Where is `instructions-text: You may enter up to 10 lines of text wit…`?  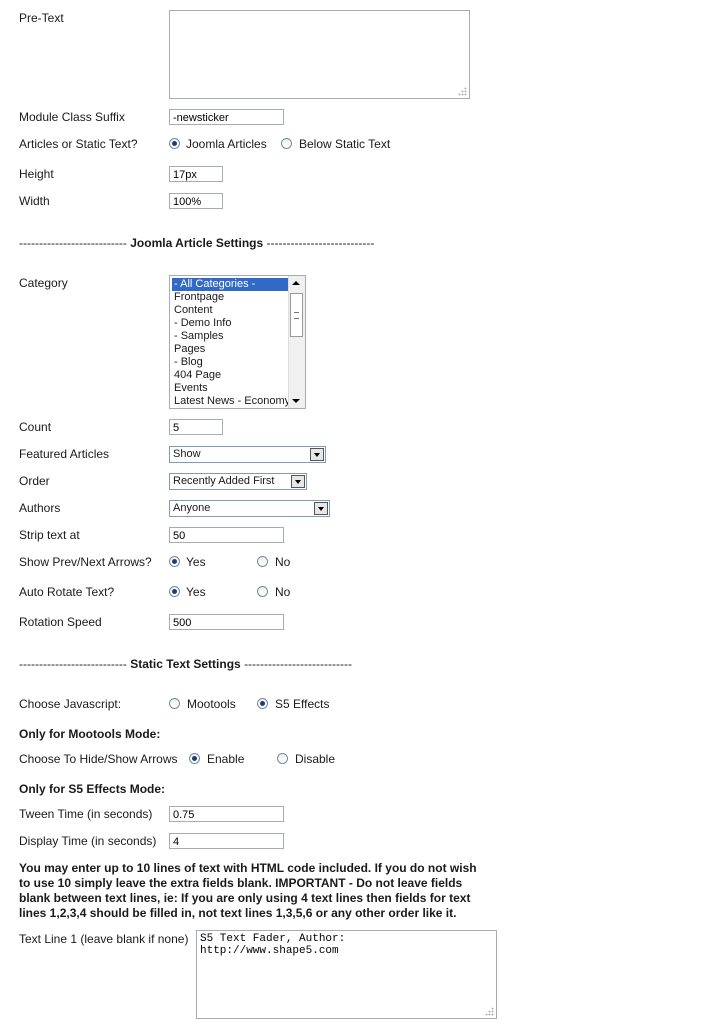
instructions-text: You may enter up to 10 lines of text wit… is located at coordinates (248, 890).